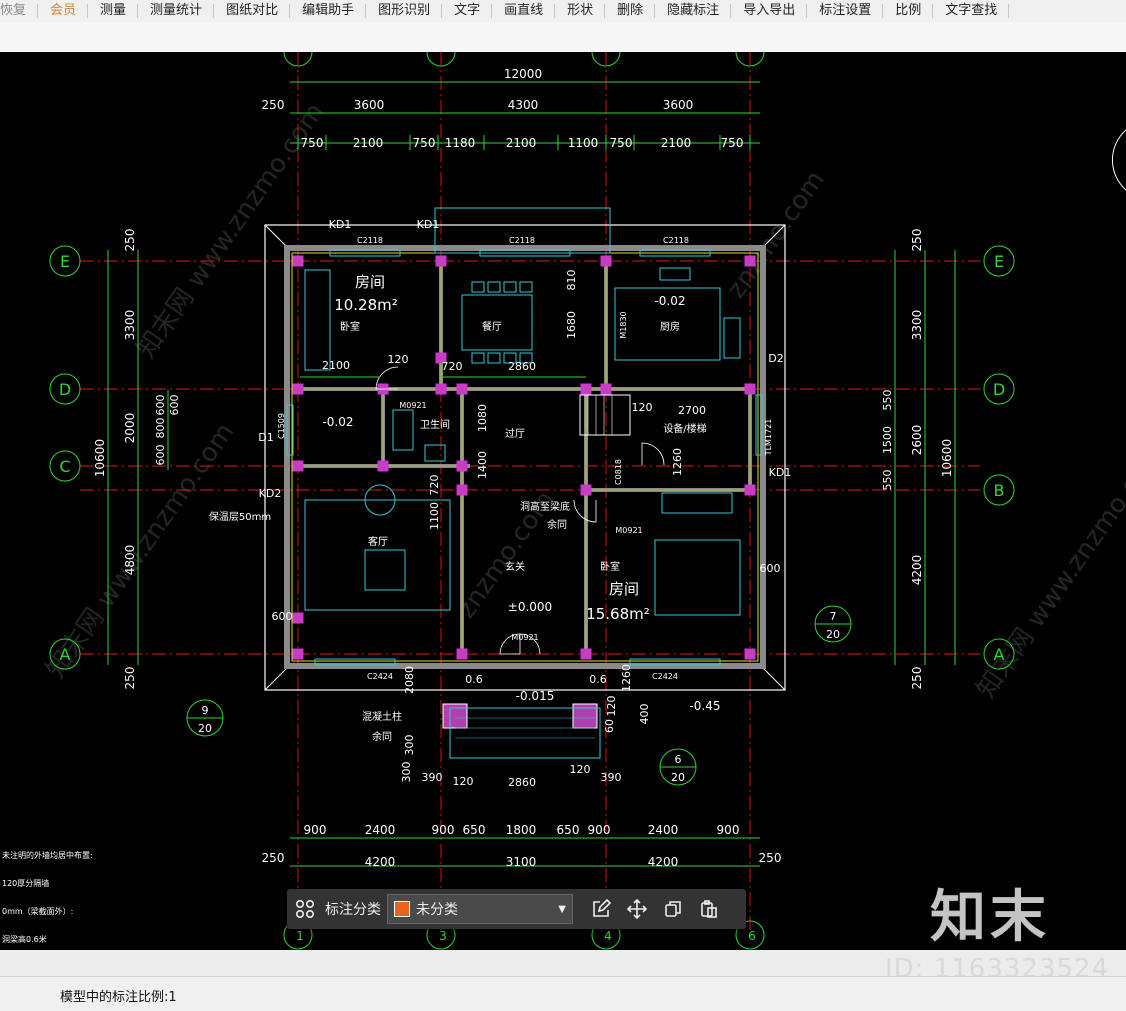  Describe the element at coordinates (130, 560) in the screenshot. I see `dim-left: 4800` at that location.